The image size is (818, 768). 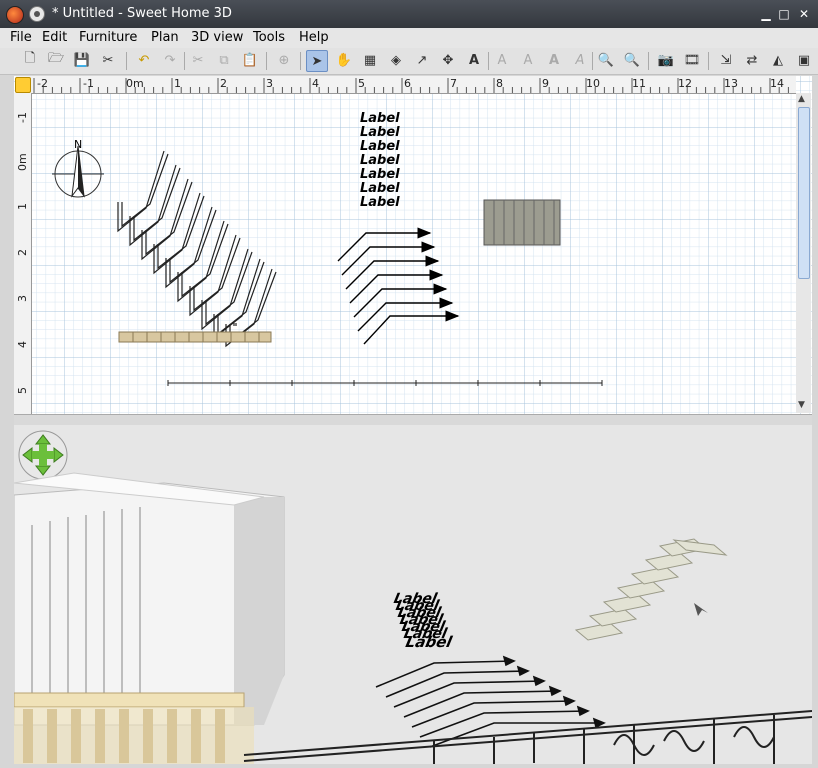 I want to click on scroll-up-icon: ▲, so click(x=801, y=99).